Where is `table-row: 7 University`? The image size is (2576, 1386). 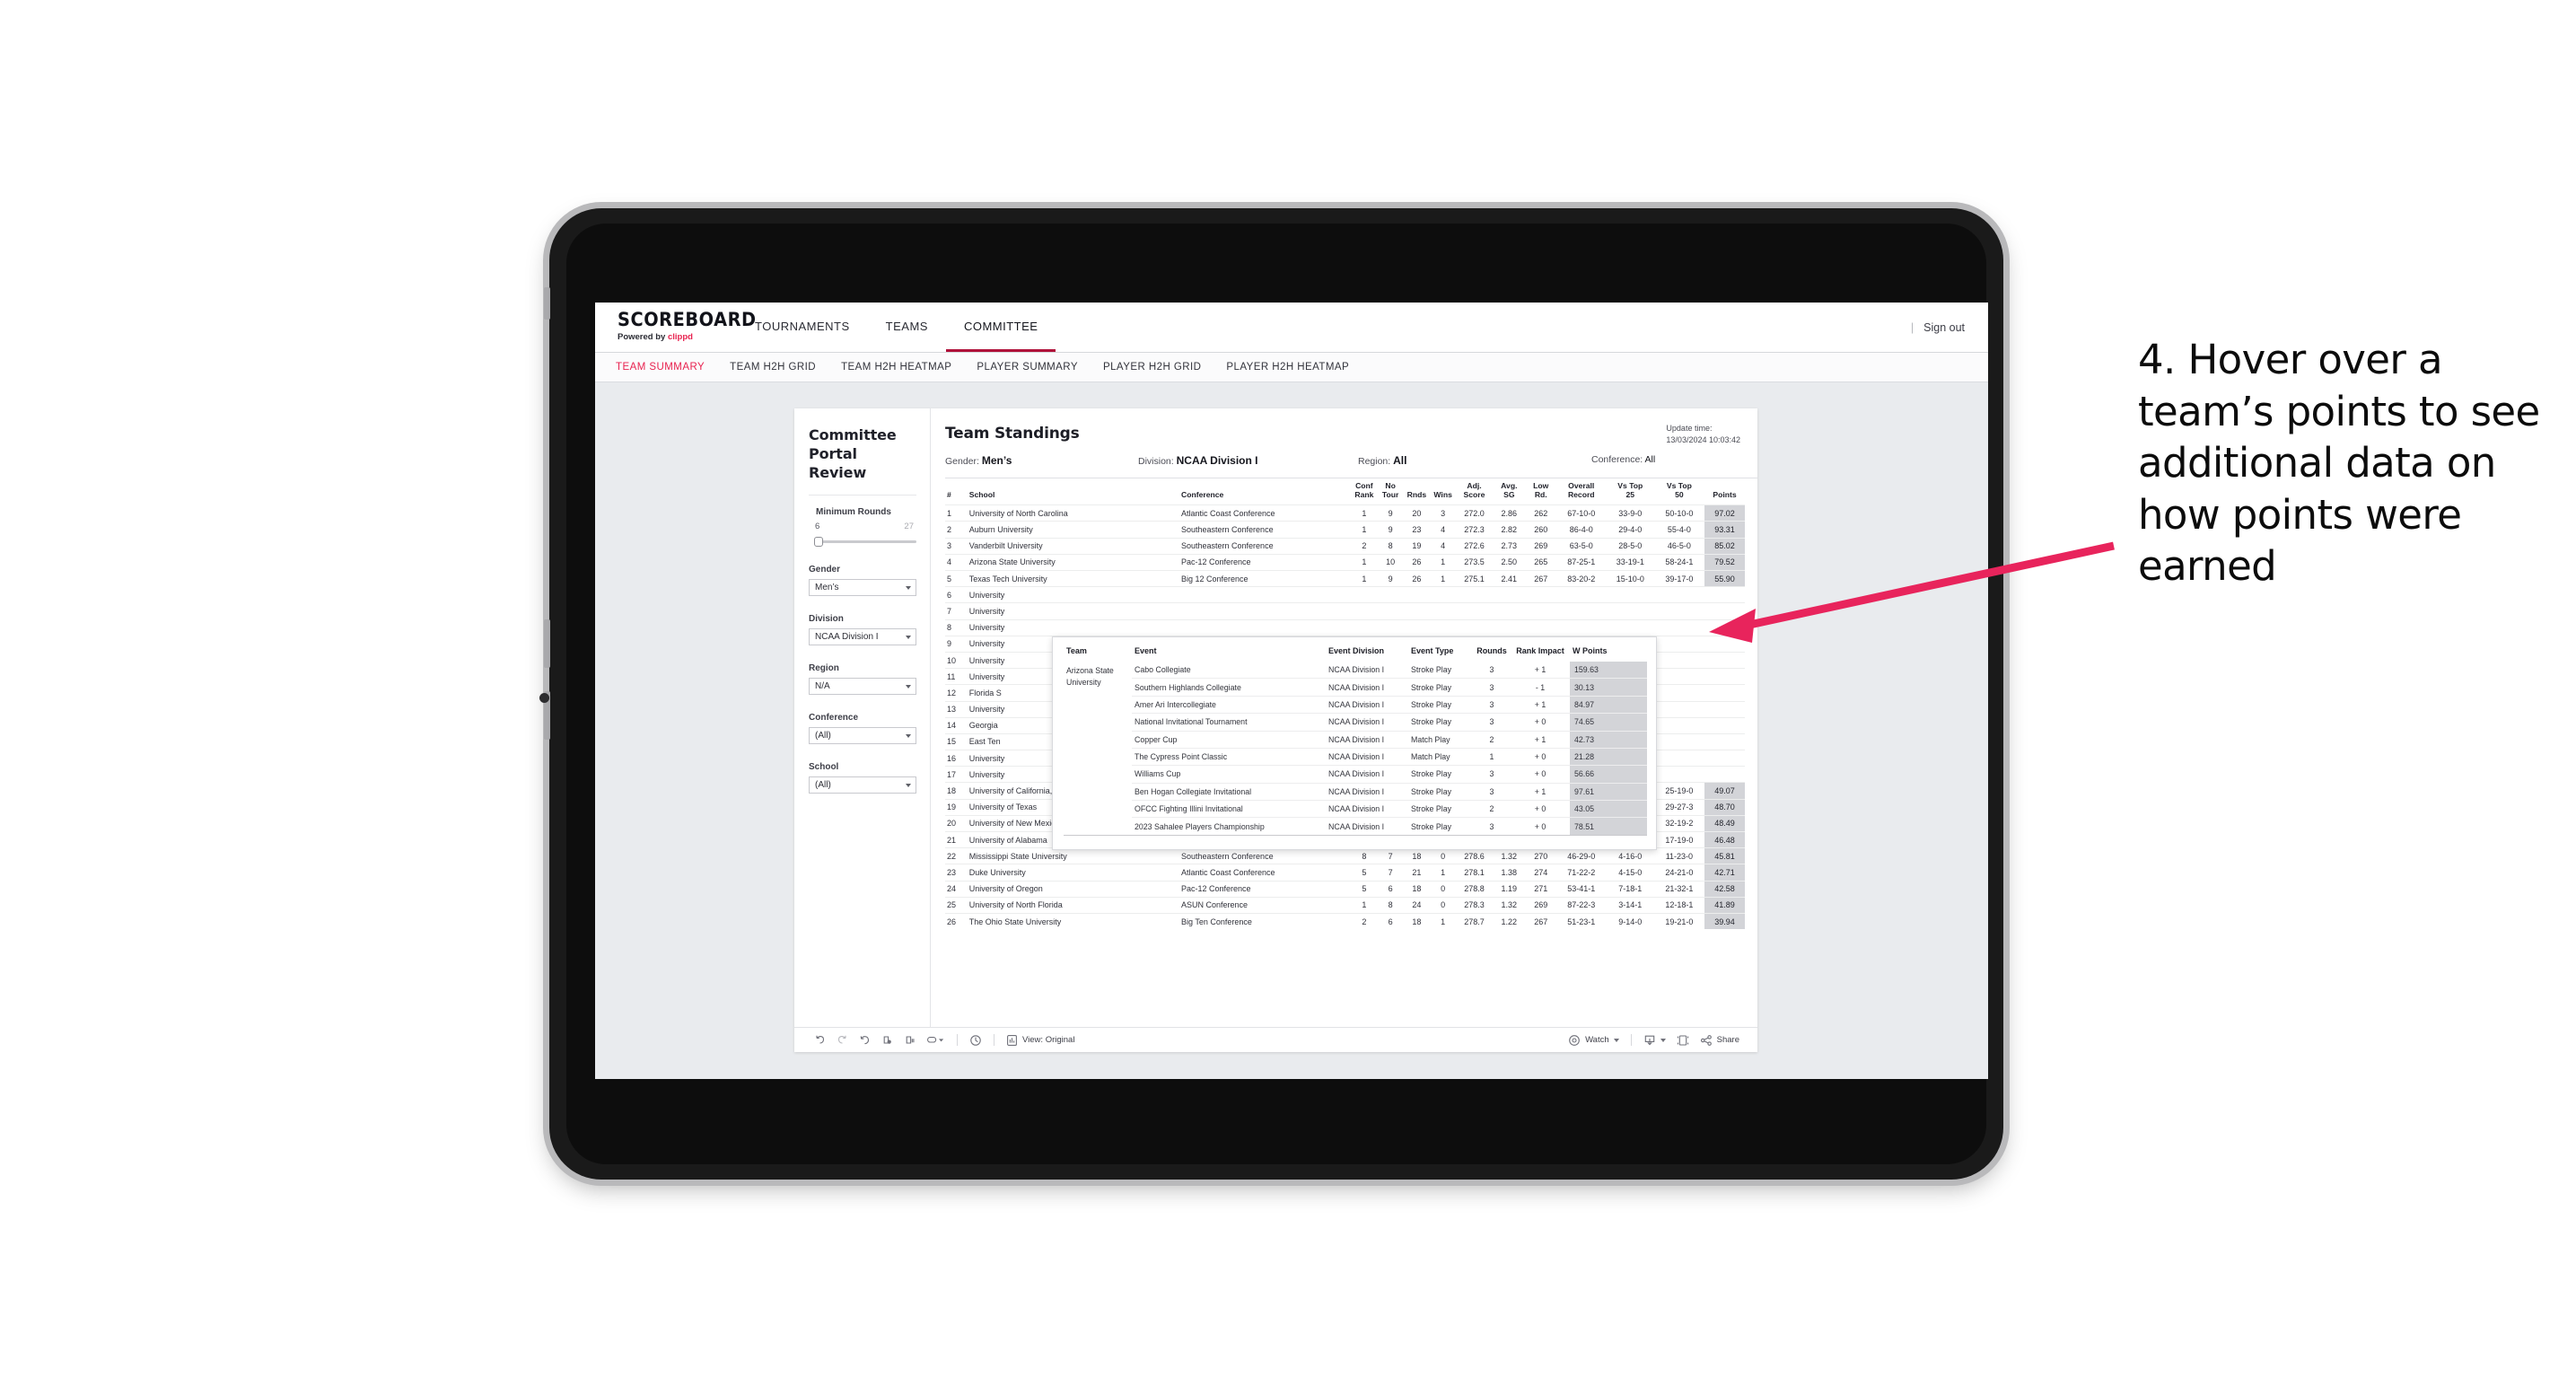
table-row: 7 University is located at coordinates (1345, 611).